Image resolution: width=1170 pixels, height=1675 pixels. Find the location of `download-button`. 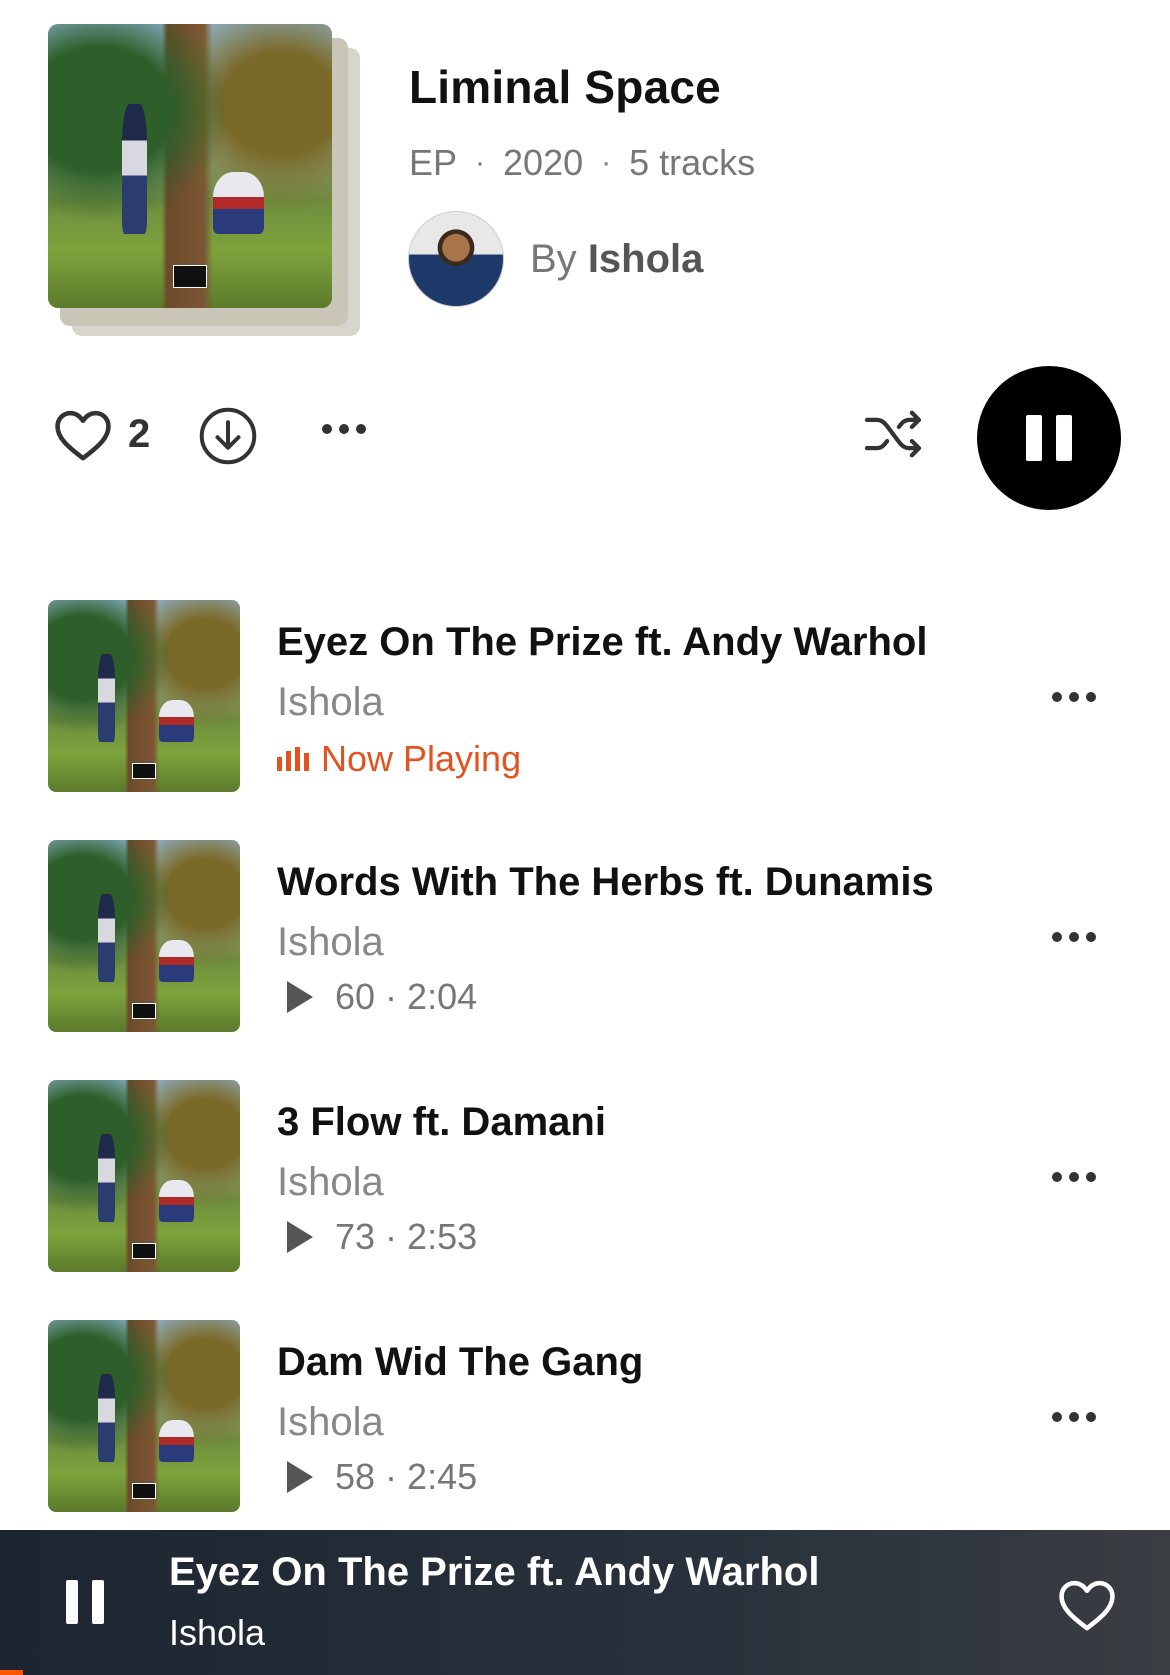

download-button is located at coordinates (228, 438).